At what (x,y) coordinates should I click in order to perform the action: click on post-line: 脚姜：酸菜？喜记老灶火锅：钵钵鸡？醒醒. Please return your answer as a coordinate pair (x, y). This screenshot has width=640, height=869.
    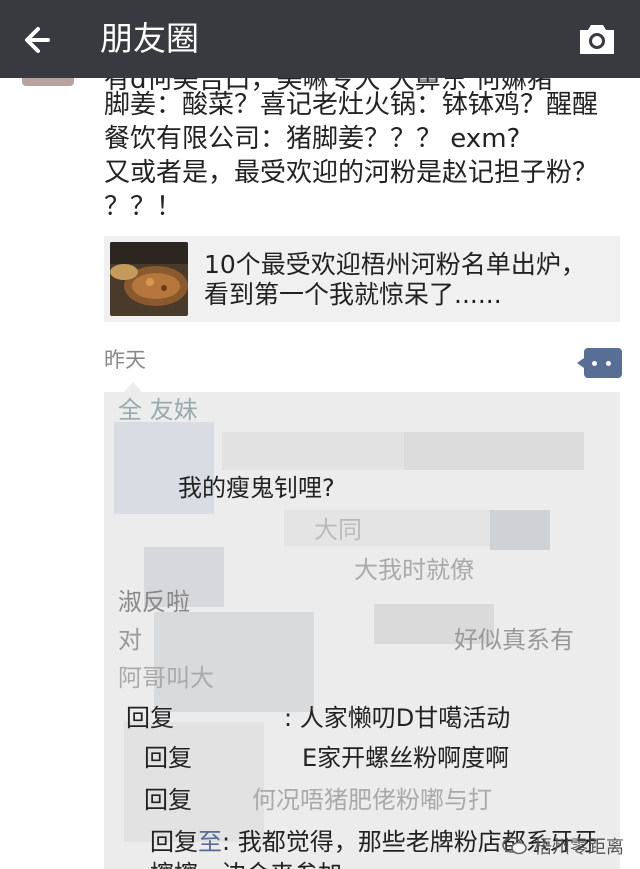
    Looking at the image, I should click on (351, 105).